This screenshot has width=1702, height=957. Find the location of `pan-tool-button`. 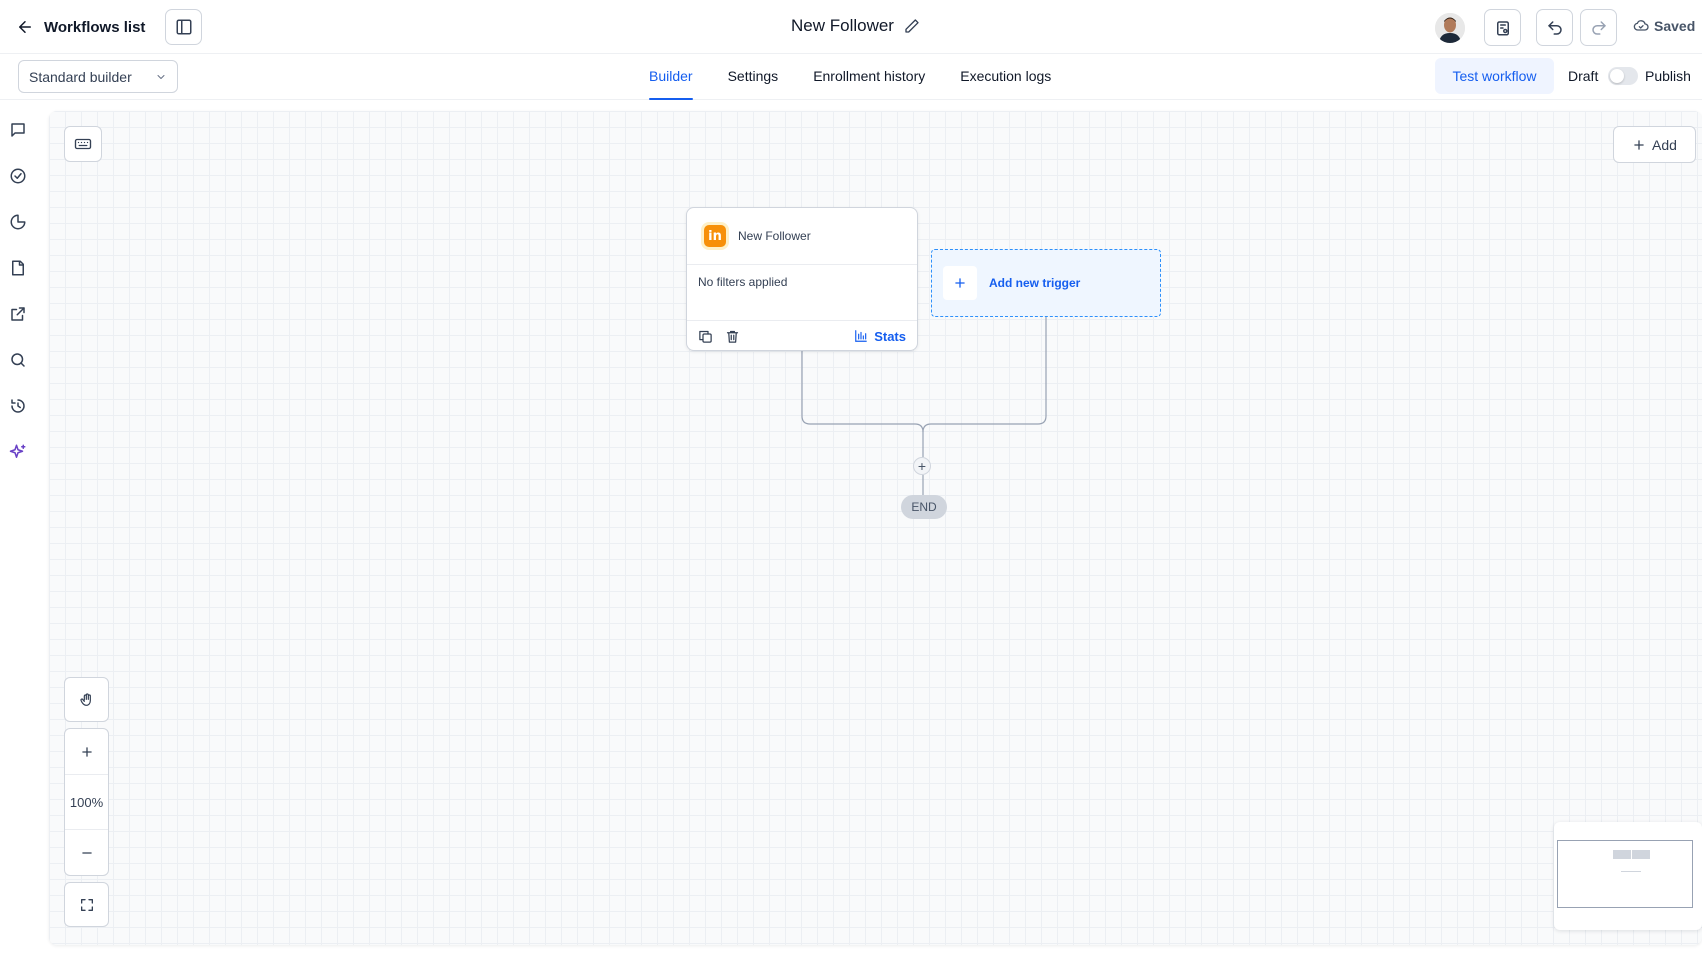

pan-tool-button is located at coordinates (86, 699).